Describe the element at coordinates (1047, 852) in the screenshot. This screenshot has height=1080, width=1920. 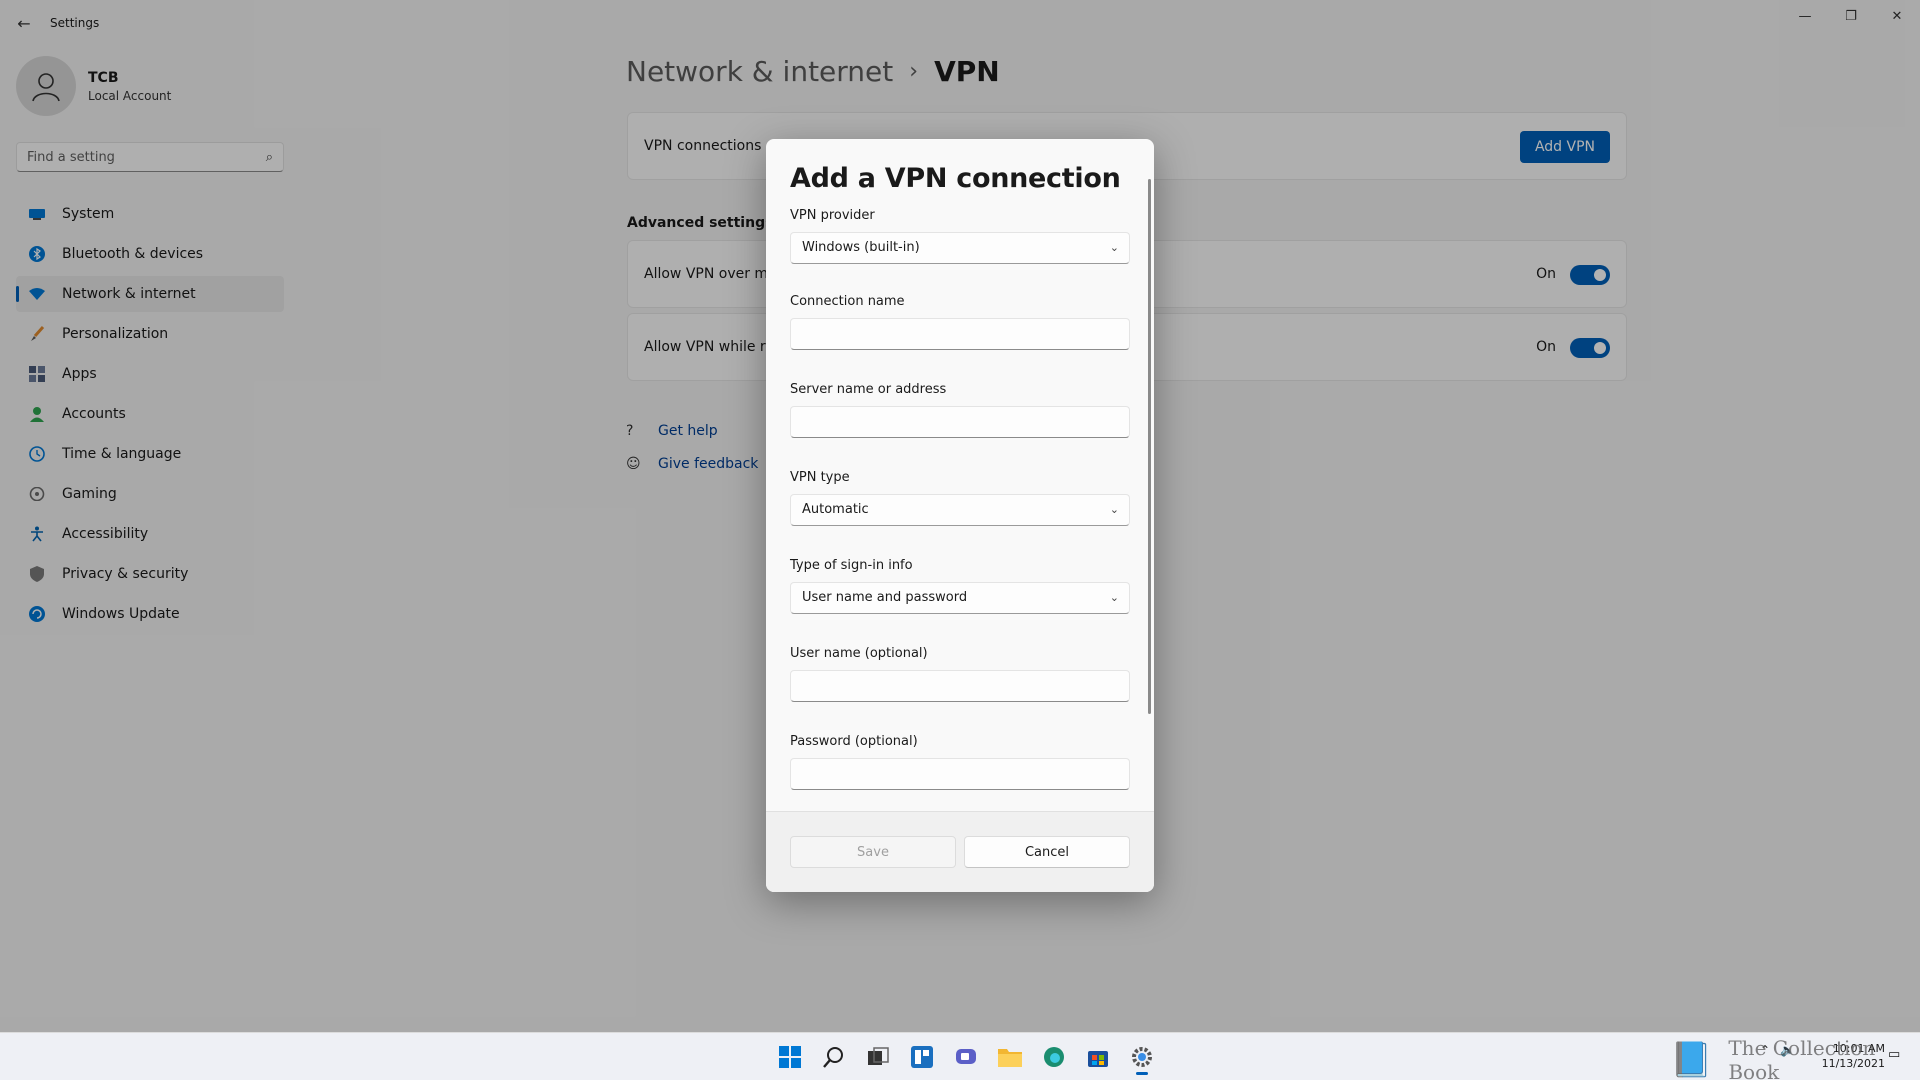
I see `cancel-button: Cancel` at that location.